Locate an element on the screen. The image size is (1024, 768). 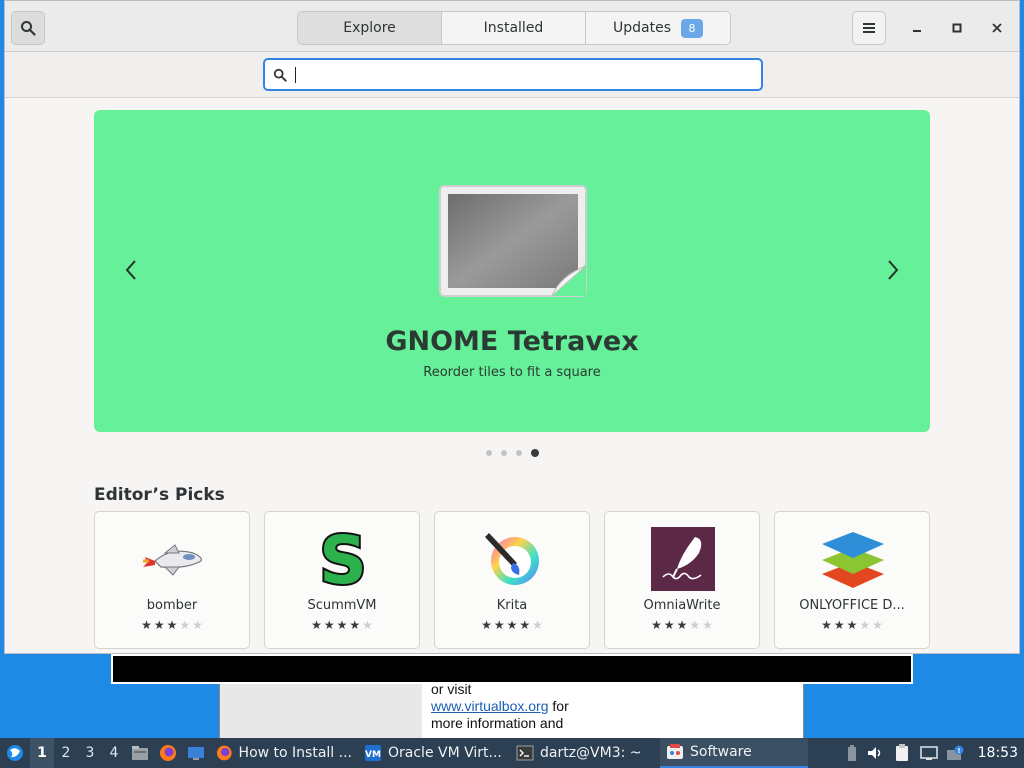
banner-next-button is located at coordinates (893, 270).